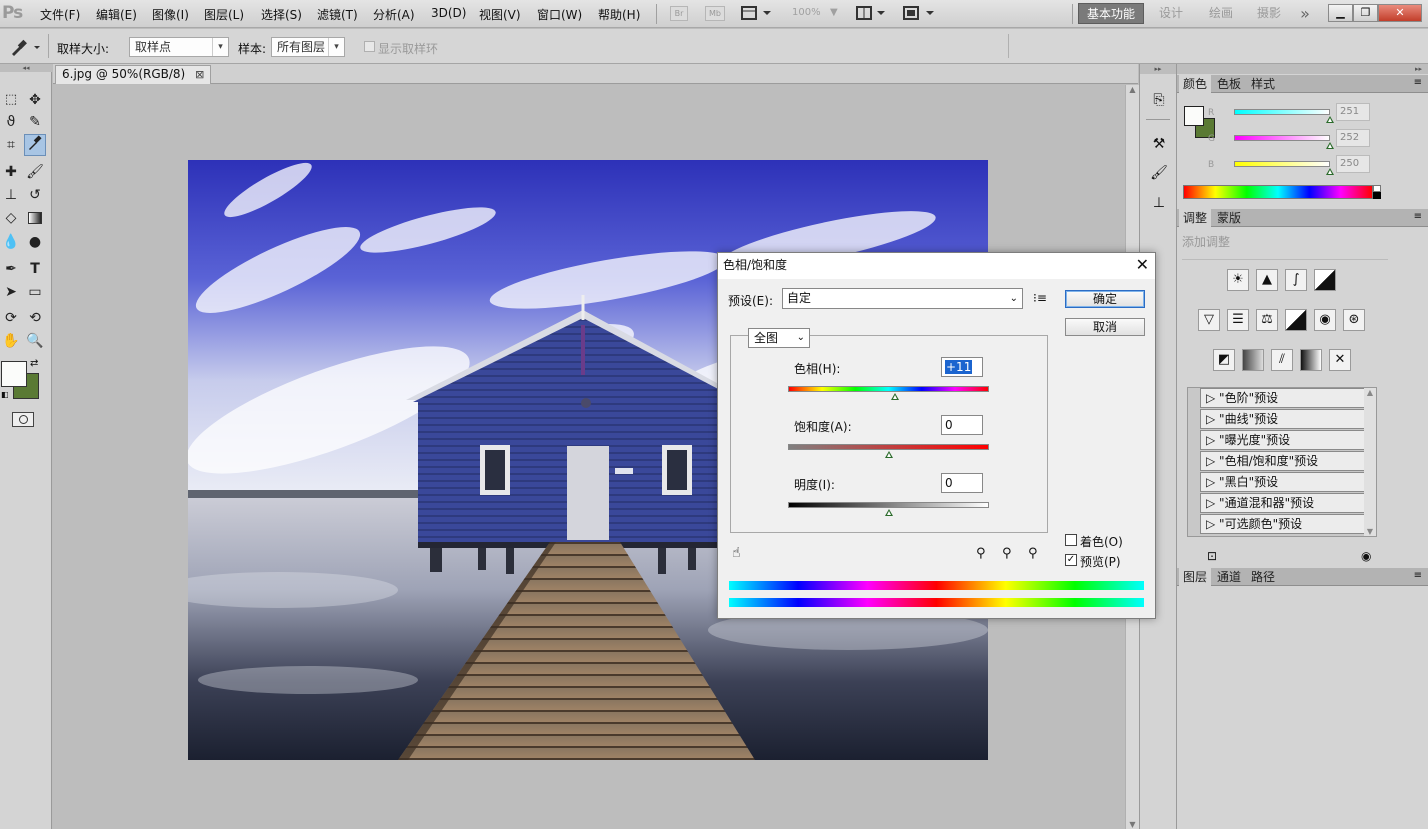  Describe the element at coordinates (1282, 360) in the screenshot. I see `threshold-icon: ⫽` at that location.